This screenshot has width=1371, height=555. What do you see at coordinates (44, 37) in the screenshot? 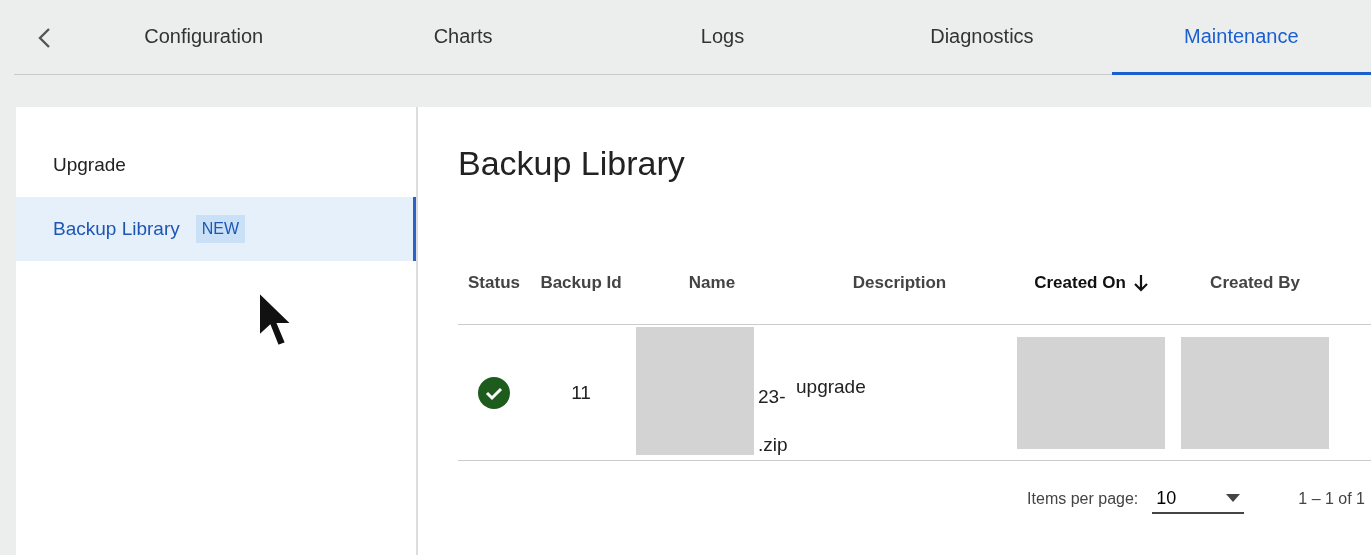
I see `back-icon` at bounding box center [44, 37].